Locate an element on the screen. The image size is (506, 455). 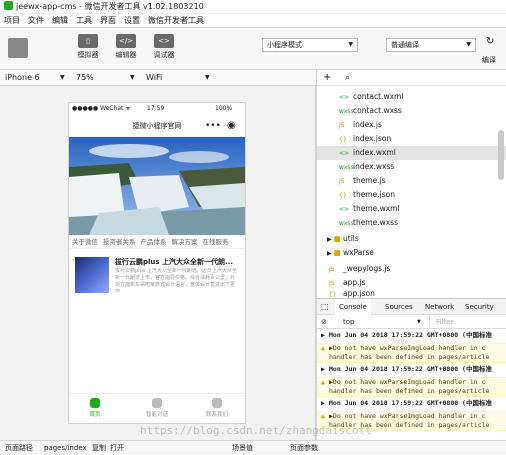
folder-item: ▶ ■ wxParse is located at coordinates (350, 253).